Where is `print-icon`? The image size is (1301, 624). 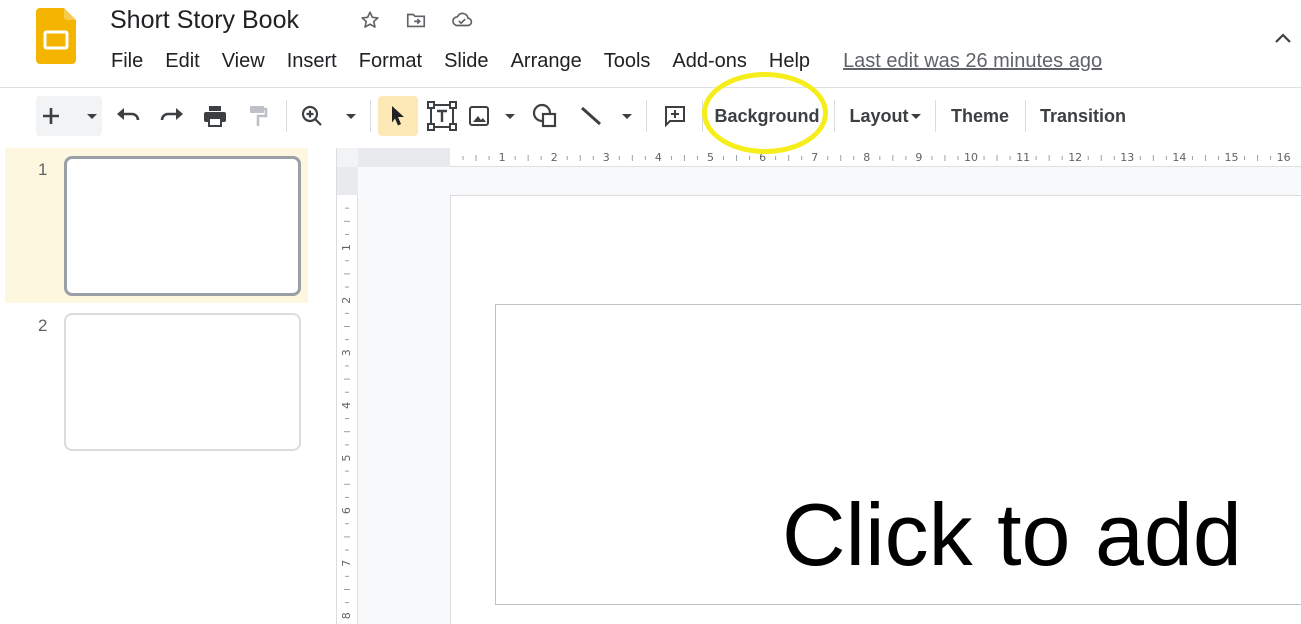
print-icon is located at coordinates (215, 116).